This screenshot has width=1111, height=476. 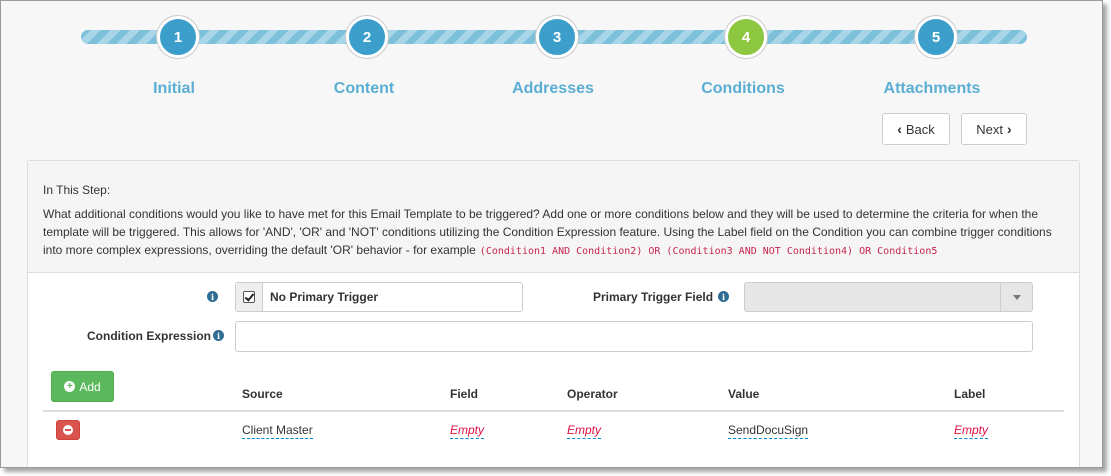 I want to click on no-primary-trigger-label: No Primary Trigger, so click(x=324, y=297).